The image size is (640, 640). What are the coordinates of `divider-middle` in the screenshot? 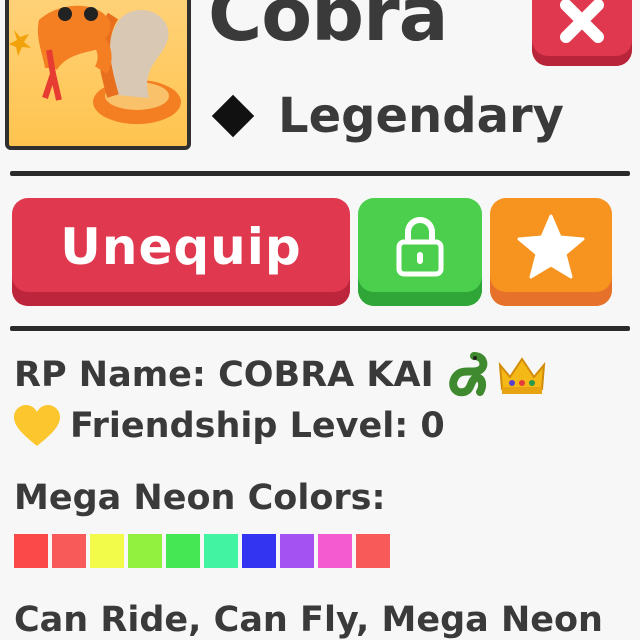 It's located at (320, 328).